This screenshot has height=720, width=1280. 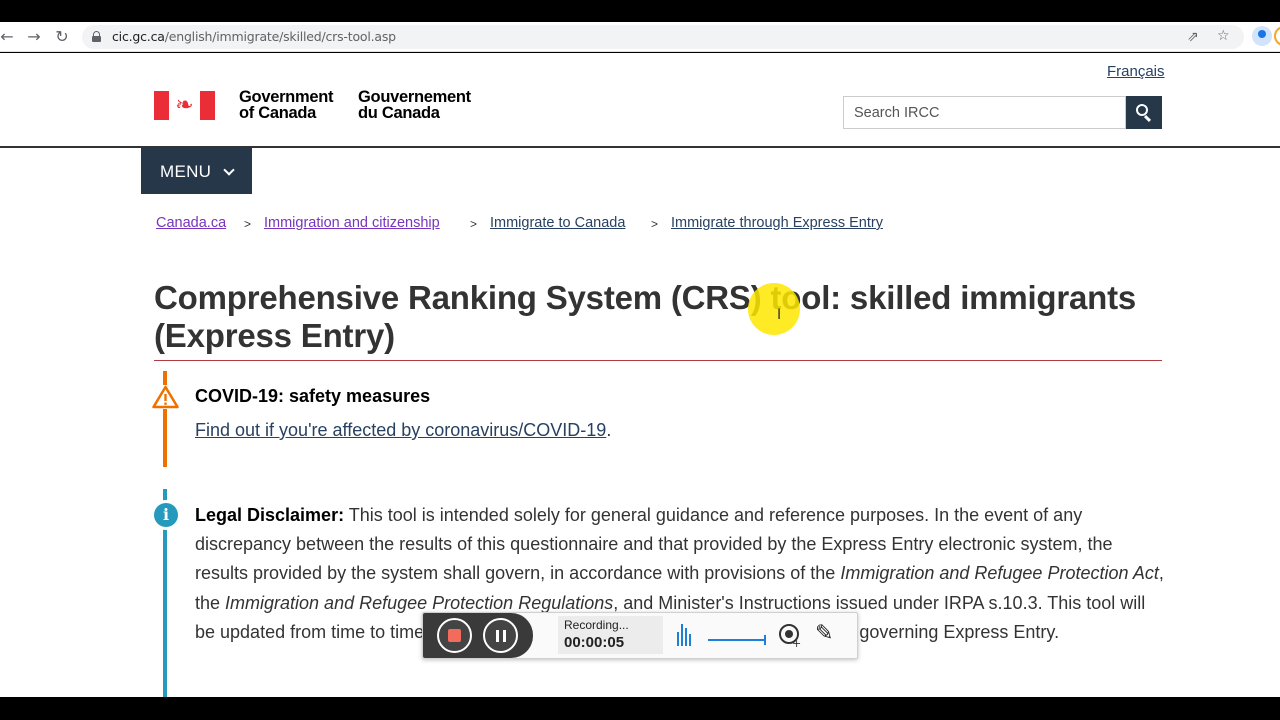 What do you see at coordinates (313, 396) in the screenshot?
I see `covid-alert-title: COVID-19: safety measures` at bounding box center [313, 396].